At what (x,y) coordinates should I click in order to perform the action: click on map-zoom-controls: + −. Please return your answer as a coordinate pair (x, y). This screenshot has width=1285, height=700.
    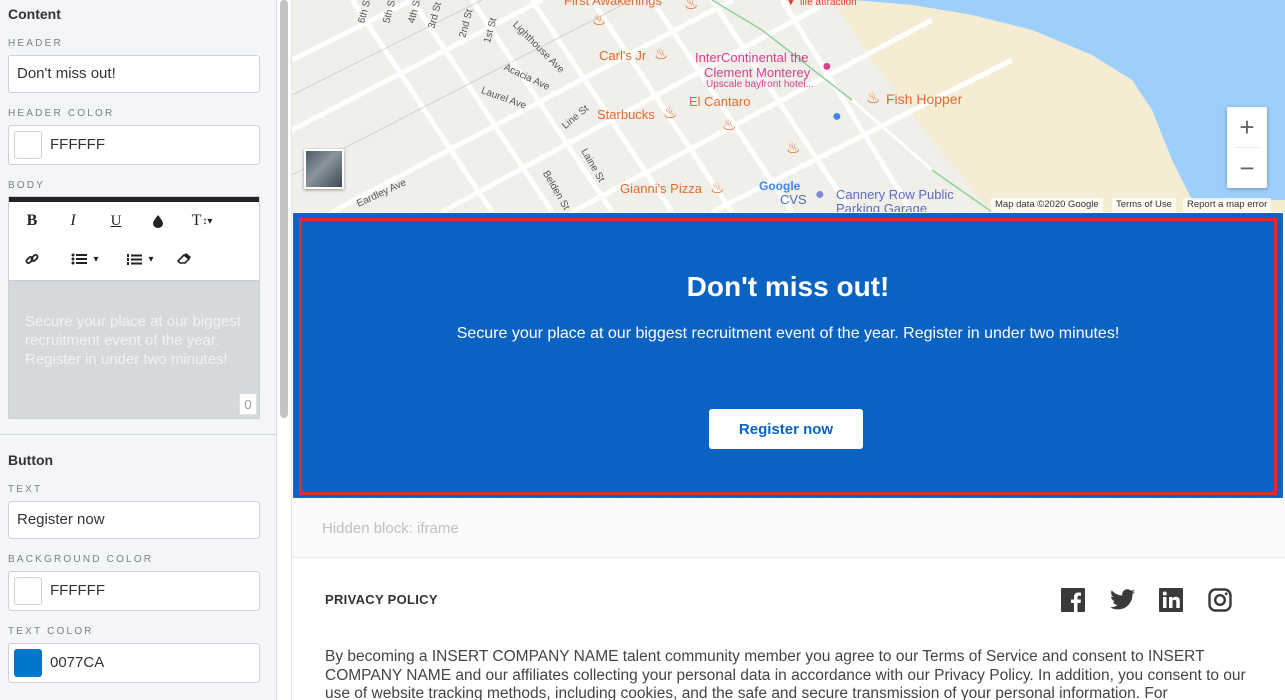
    Looking at the image, I should click on (1247, 147).